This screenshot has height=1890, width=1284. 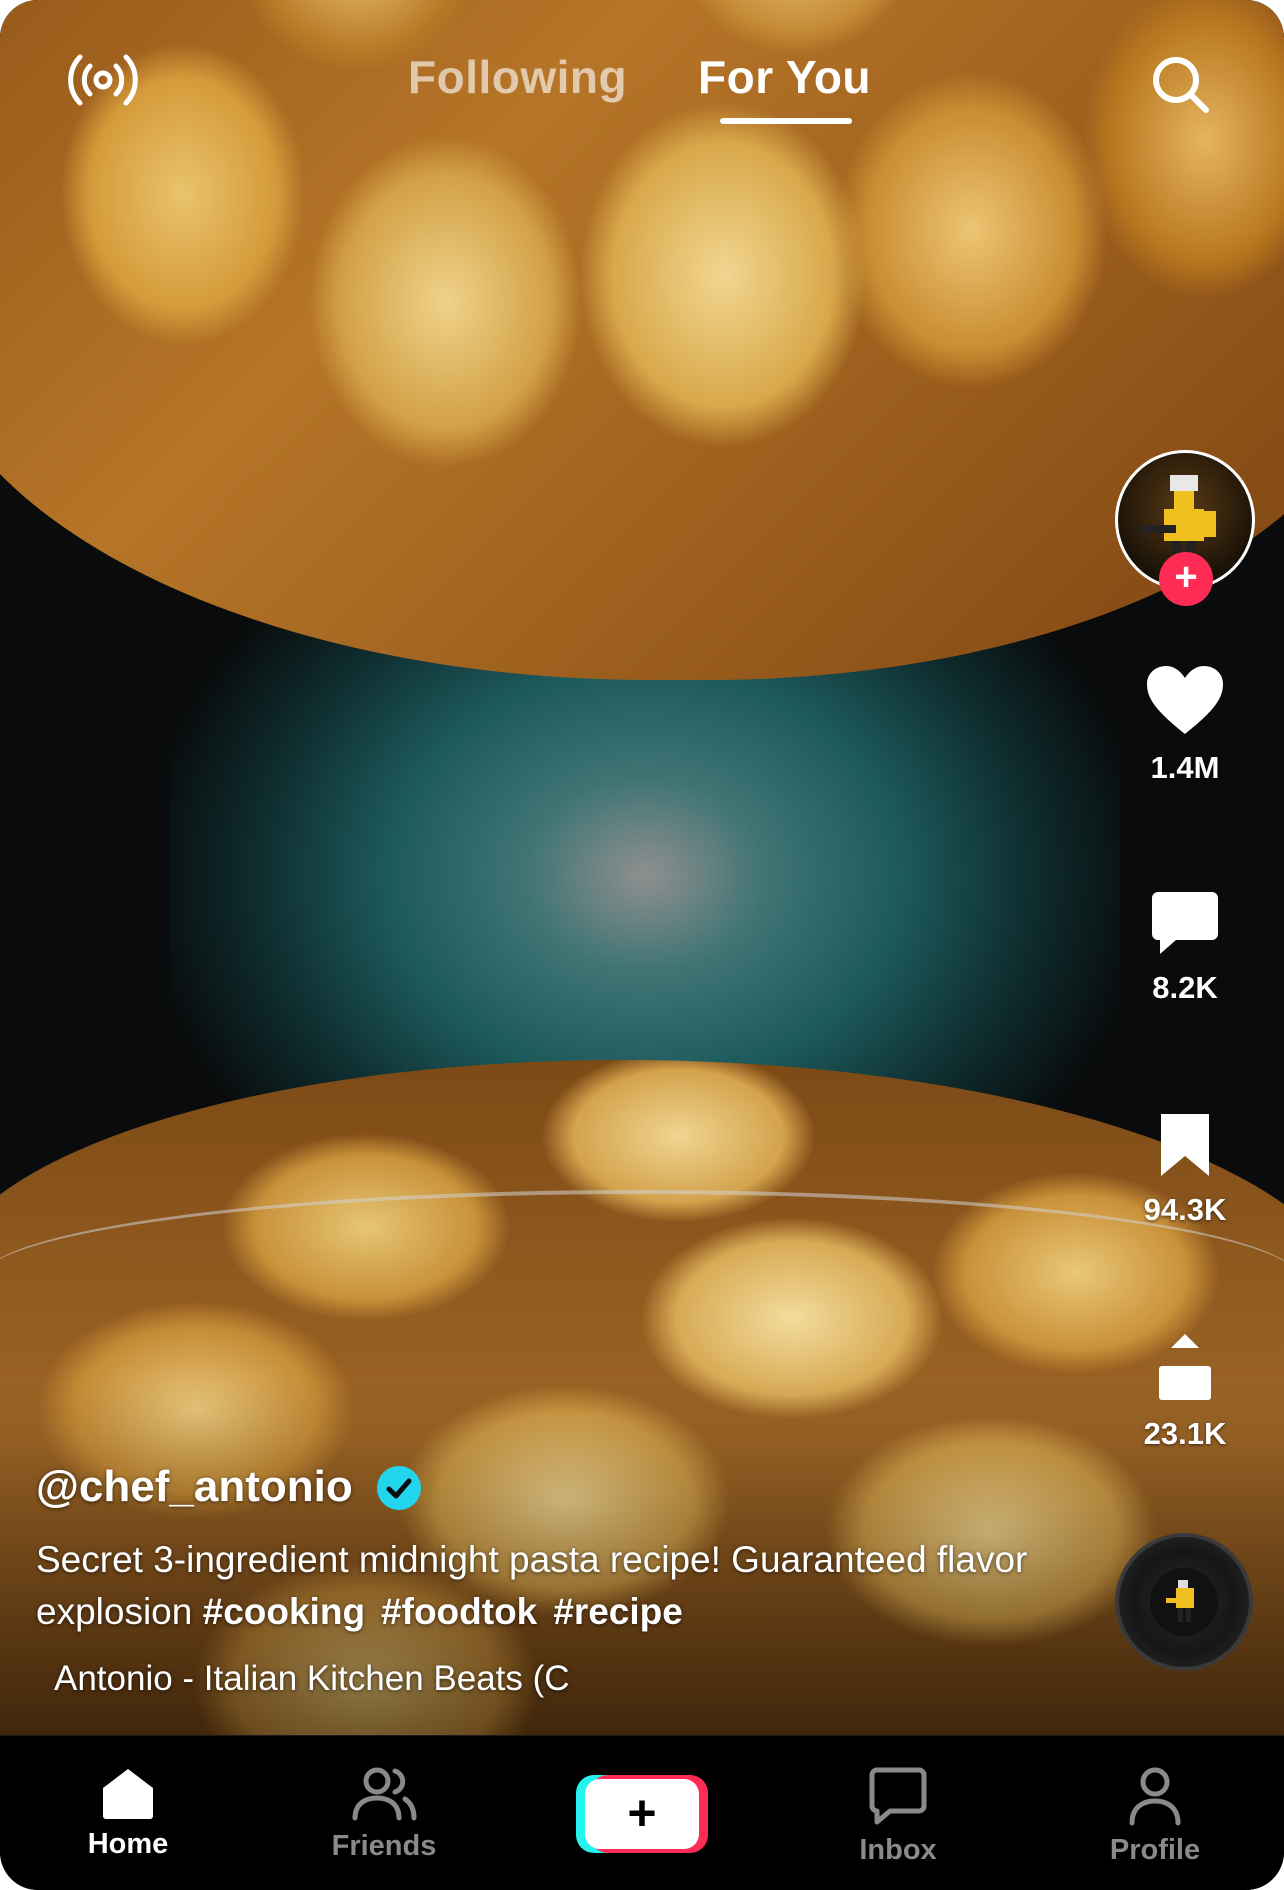 What do you see at coordinates (898, 1850) in the screenshot?
I see `nav-inbox-label: Inbox` at bounding box center [898, 1850].